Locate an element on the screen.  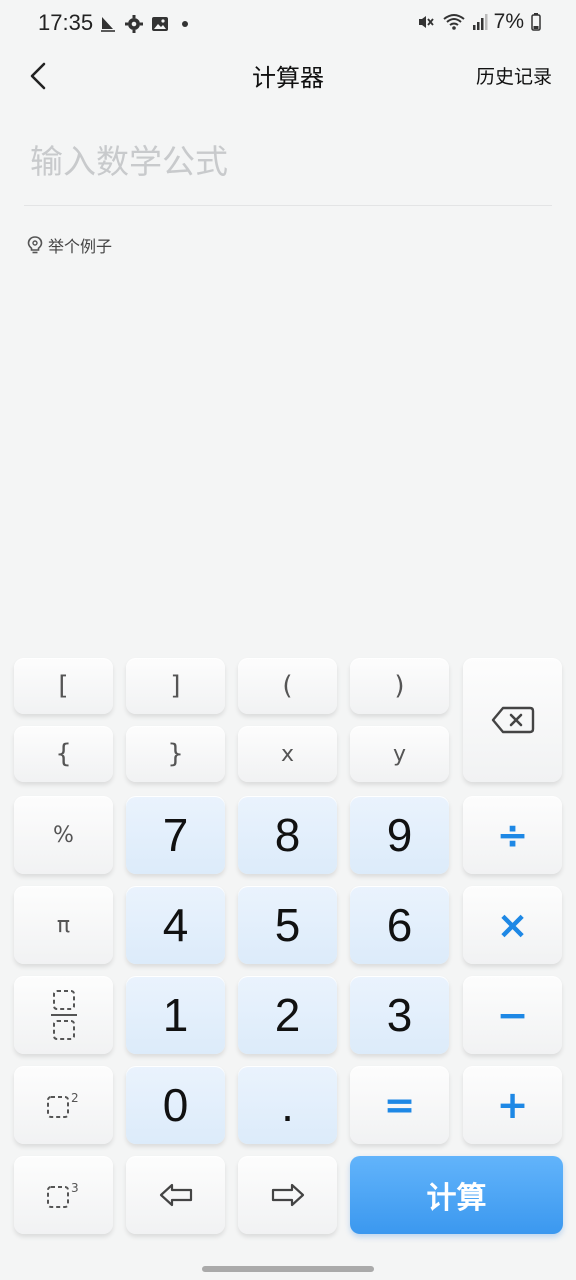
cursor-left-button is located at coordinates (175, 1195).